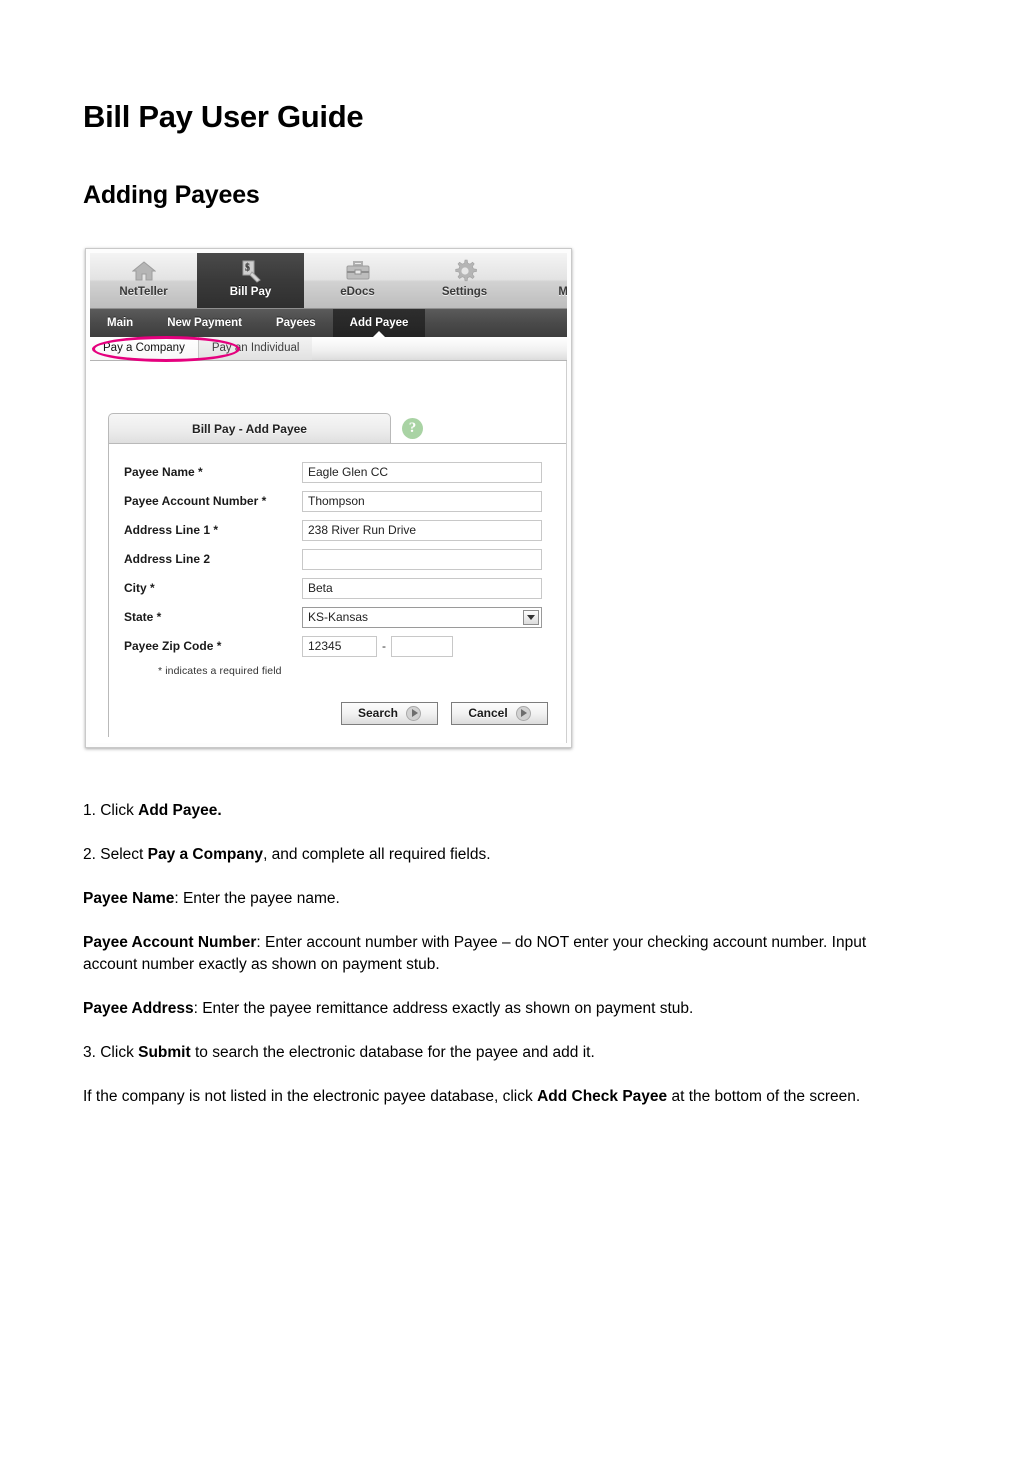 The height and width of the screenshot is (1461, 1020). I want to click on form-row-address-line-1: Address Line 1 * 238 River Run Drive, so click(337, 530).